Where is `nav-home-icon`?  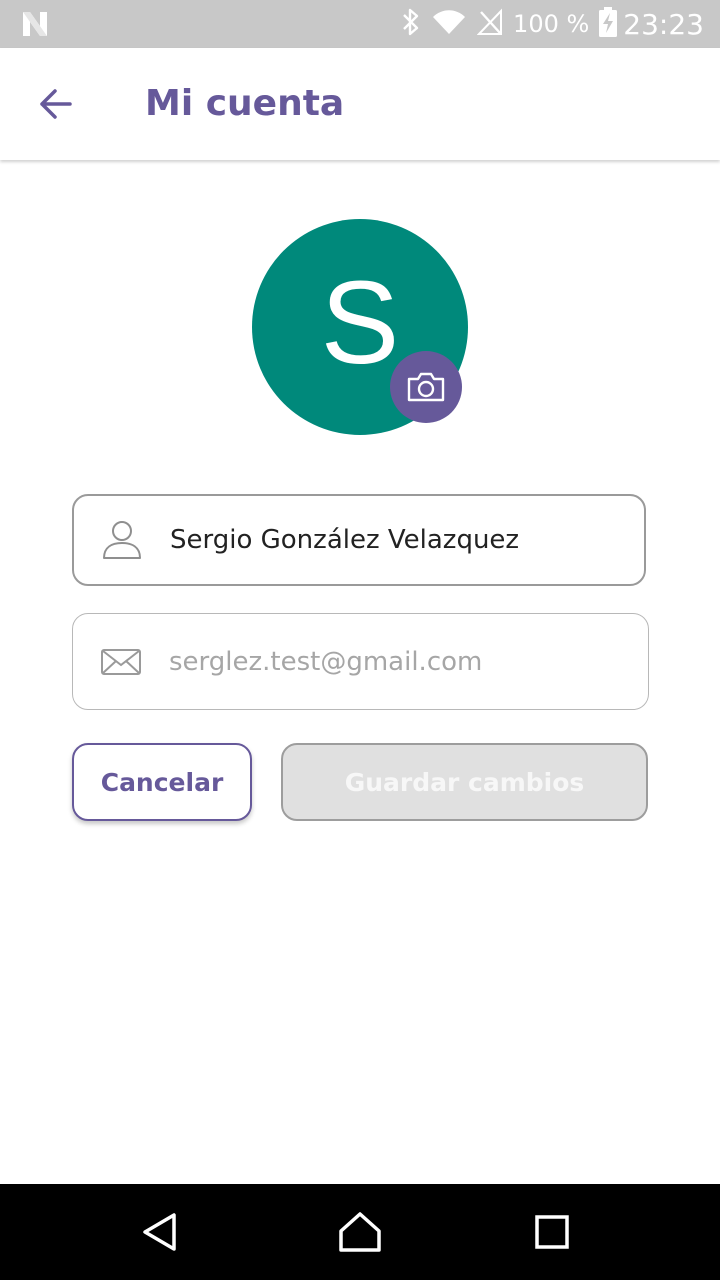 nav-home-icon is located at coordinates (360, 1232).